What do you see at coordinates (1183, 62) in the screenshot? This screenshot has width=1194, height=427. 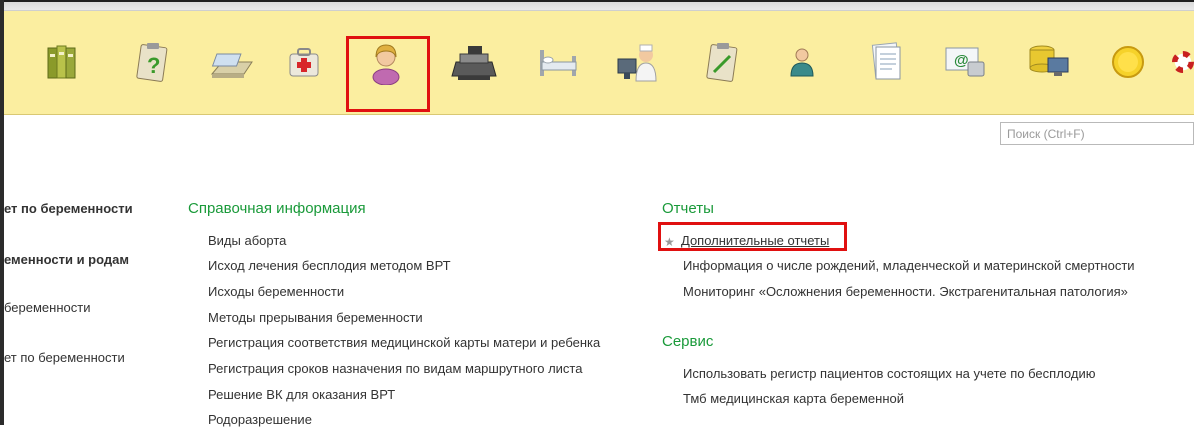 I see `lifebuoy-icon` at bounding box center [1183, 62].